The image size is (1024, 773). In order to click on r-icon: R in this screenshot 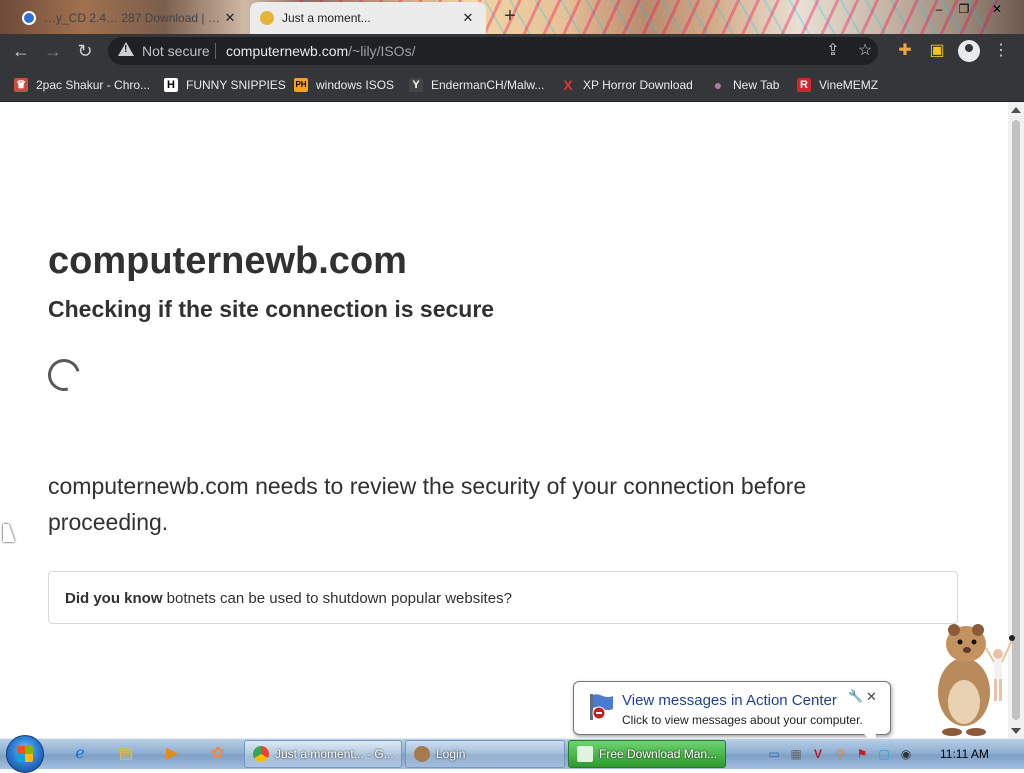, I will do `click(804, 85)`.